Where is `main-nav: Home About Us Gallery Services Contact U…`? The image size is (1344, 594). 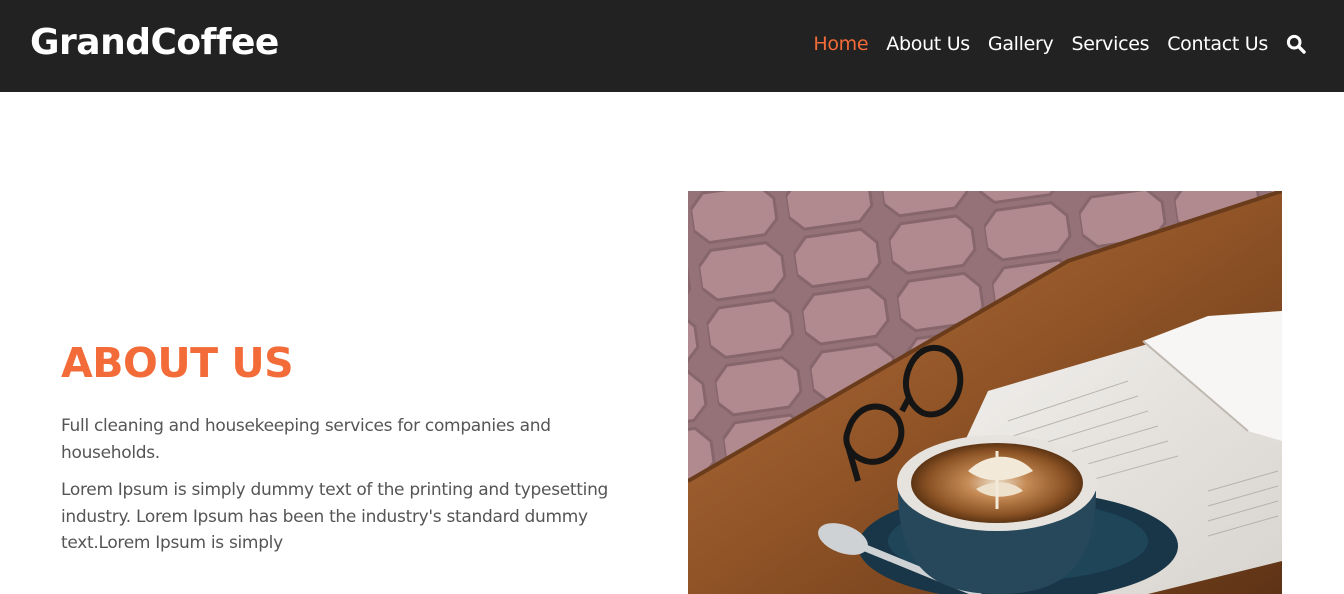
main-nav: Home About Us Gallery Services Contact U… is located at coordinates (1050, 44).